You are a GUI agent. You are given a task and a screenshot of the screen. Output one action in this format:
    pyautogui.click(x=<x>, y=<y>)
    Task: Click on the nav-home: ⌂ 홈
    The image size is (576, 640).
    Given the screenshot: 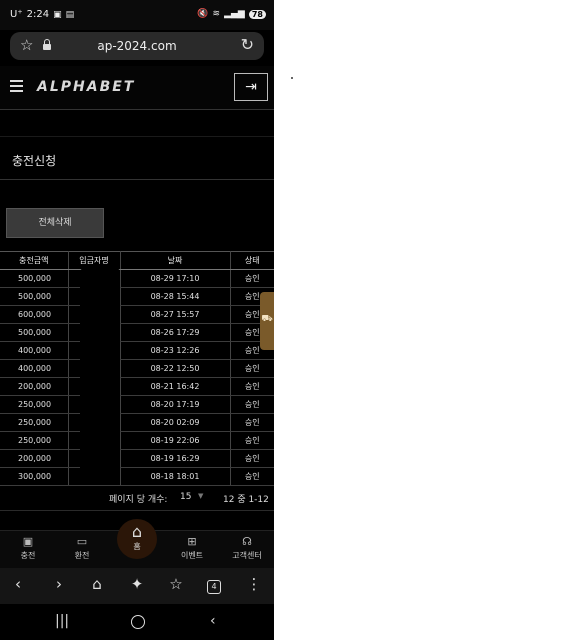 What is the action you would take?
    pyautogui.click(x=137, y=539)
    